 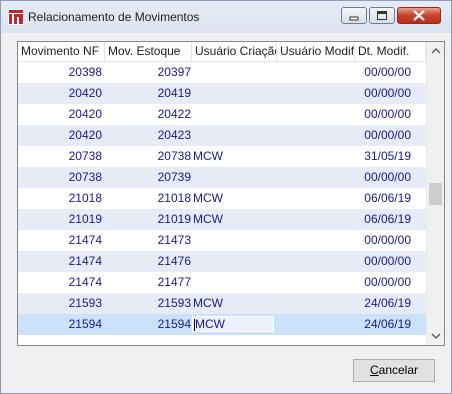 What do you see at coordinates (387, 219) in the screenshot?
I see `cell-dt-modif: 06/06/19` at bounding box center [387, 219].